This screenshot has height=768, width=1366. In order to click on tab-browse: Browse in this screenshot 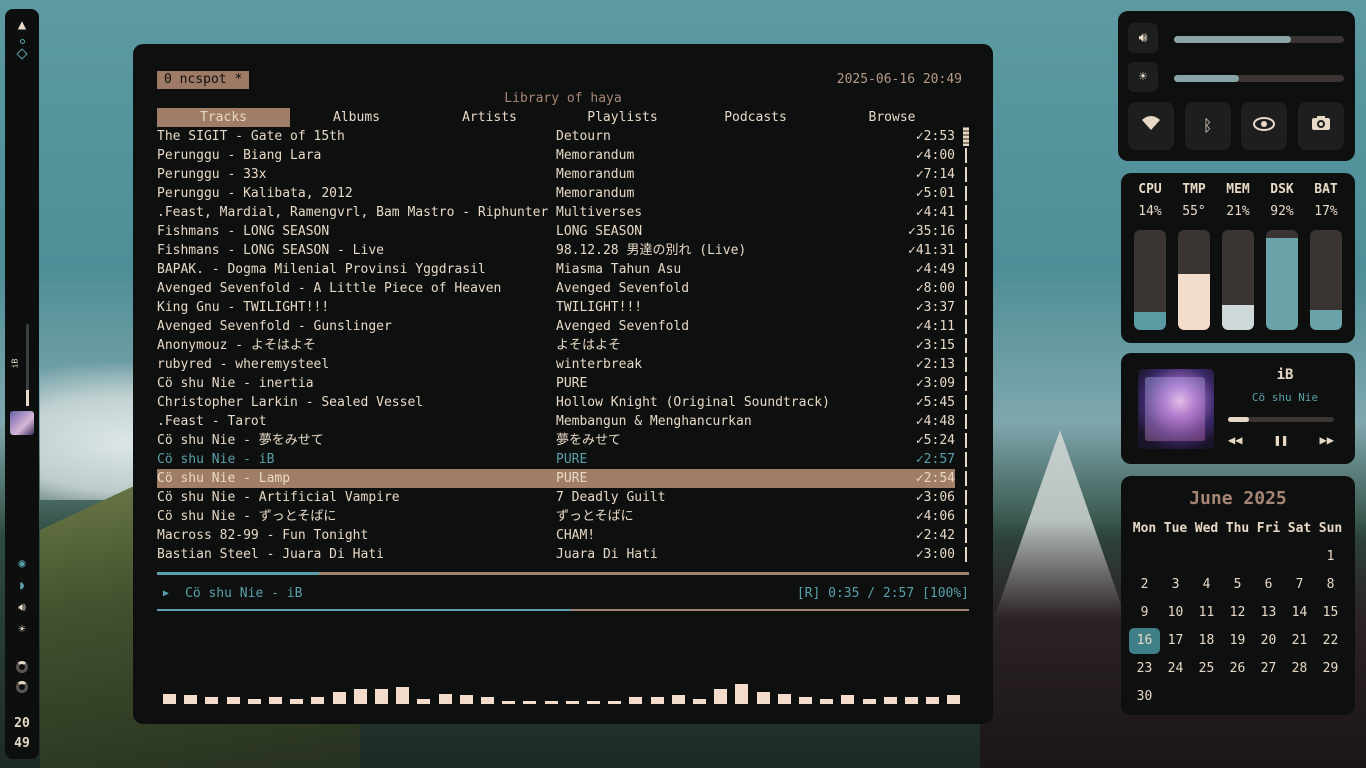, I will do `click(892, 117)`.